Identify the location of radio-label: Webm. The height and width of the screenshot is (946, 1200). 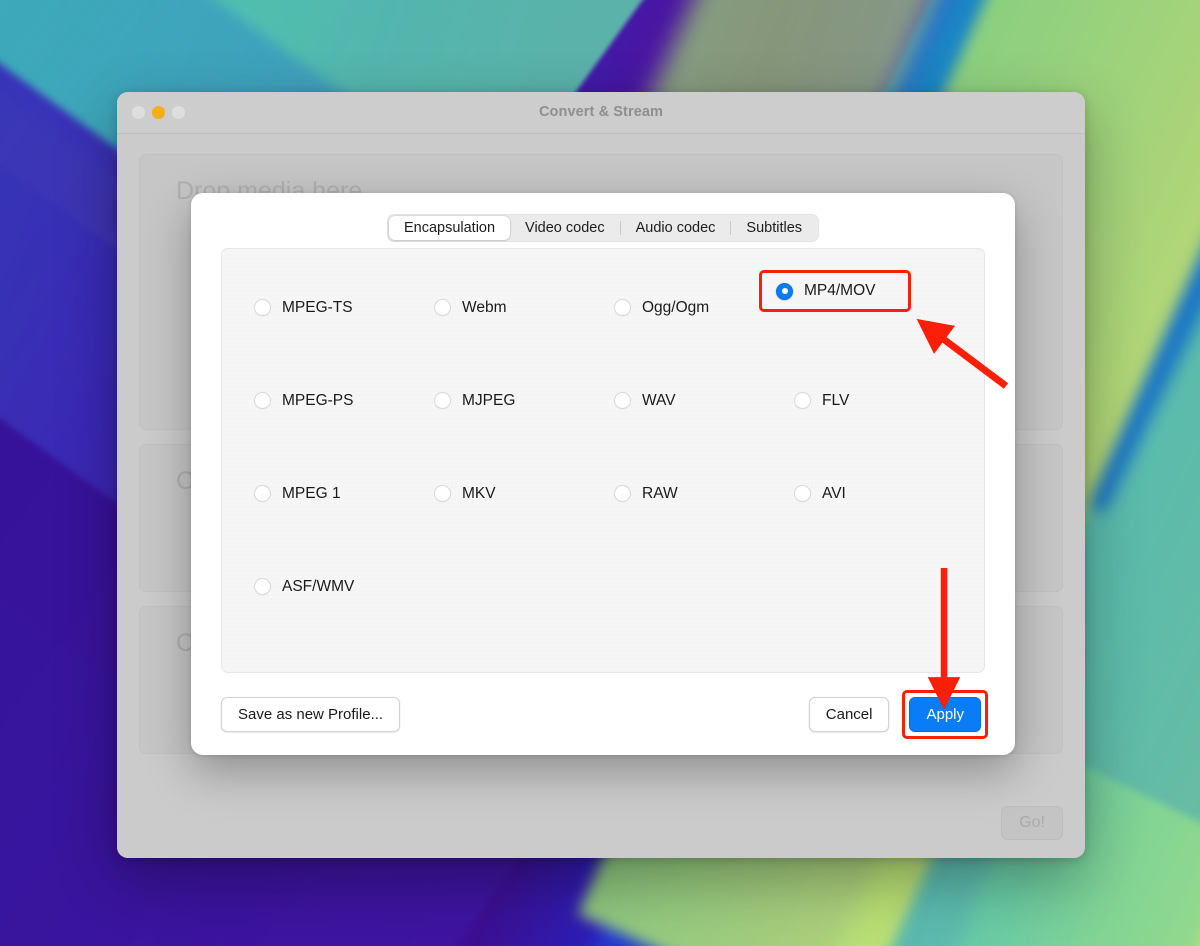
(484, 307).